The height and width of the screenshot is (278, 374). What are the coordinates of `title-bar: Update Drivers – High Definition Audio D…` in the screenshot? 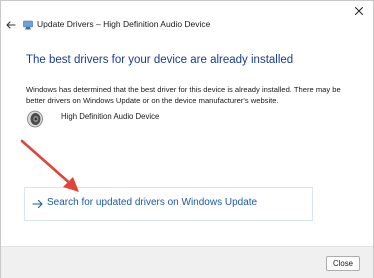 It's located at (187, 17).